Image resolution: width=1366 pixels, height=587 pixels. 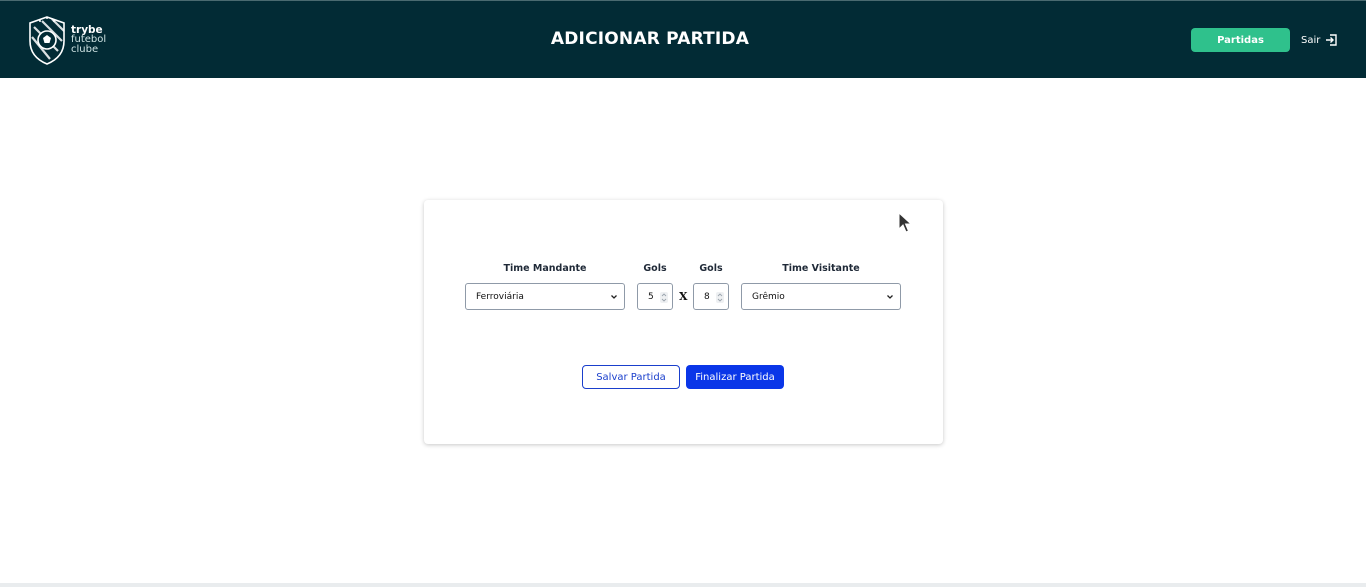 What do you see at coordinates (500, 296) in the screenshot?
I see `home-team-value: Ferroviária` at bounding box center [500, 296].